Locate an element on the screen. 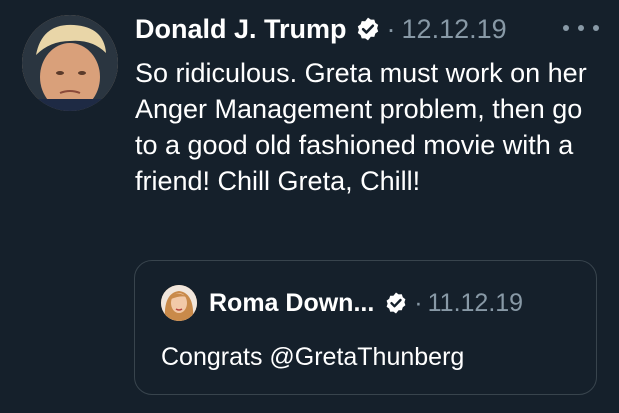  tweet-date: 12.12.19 is located at coordinates (454, 29).